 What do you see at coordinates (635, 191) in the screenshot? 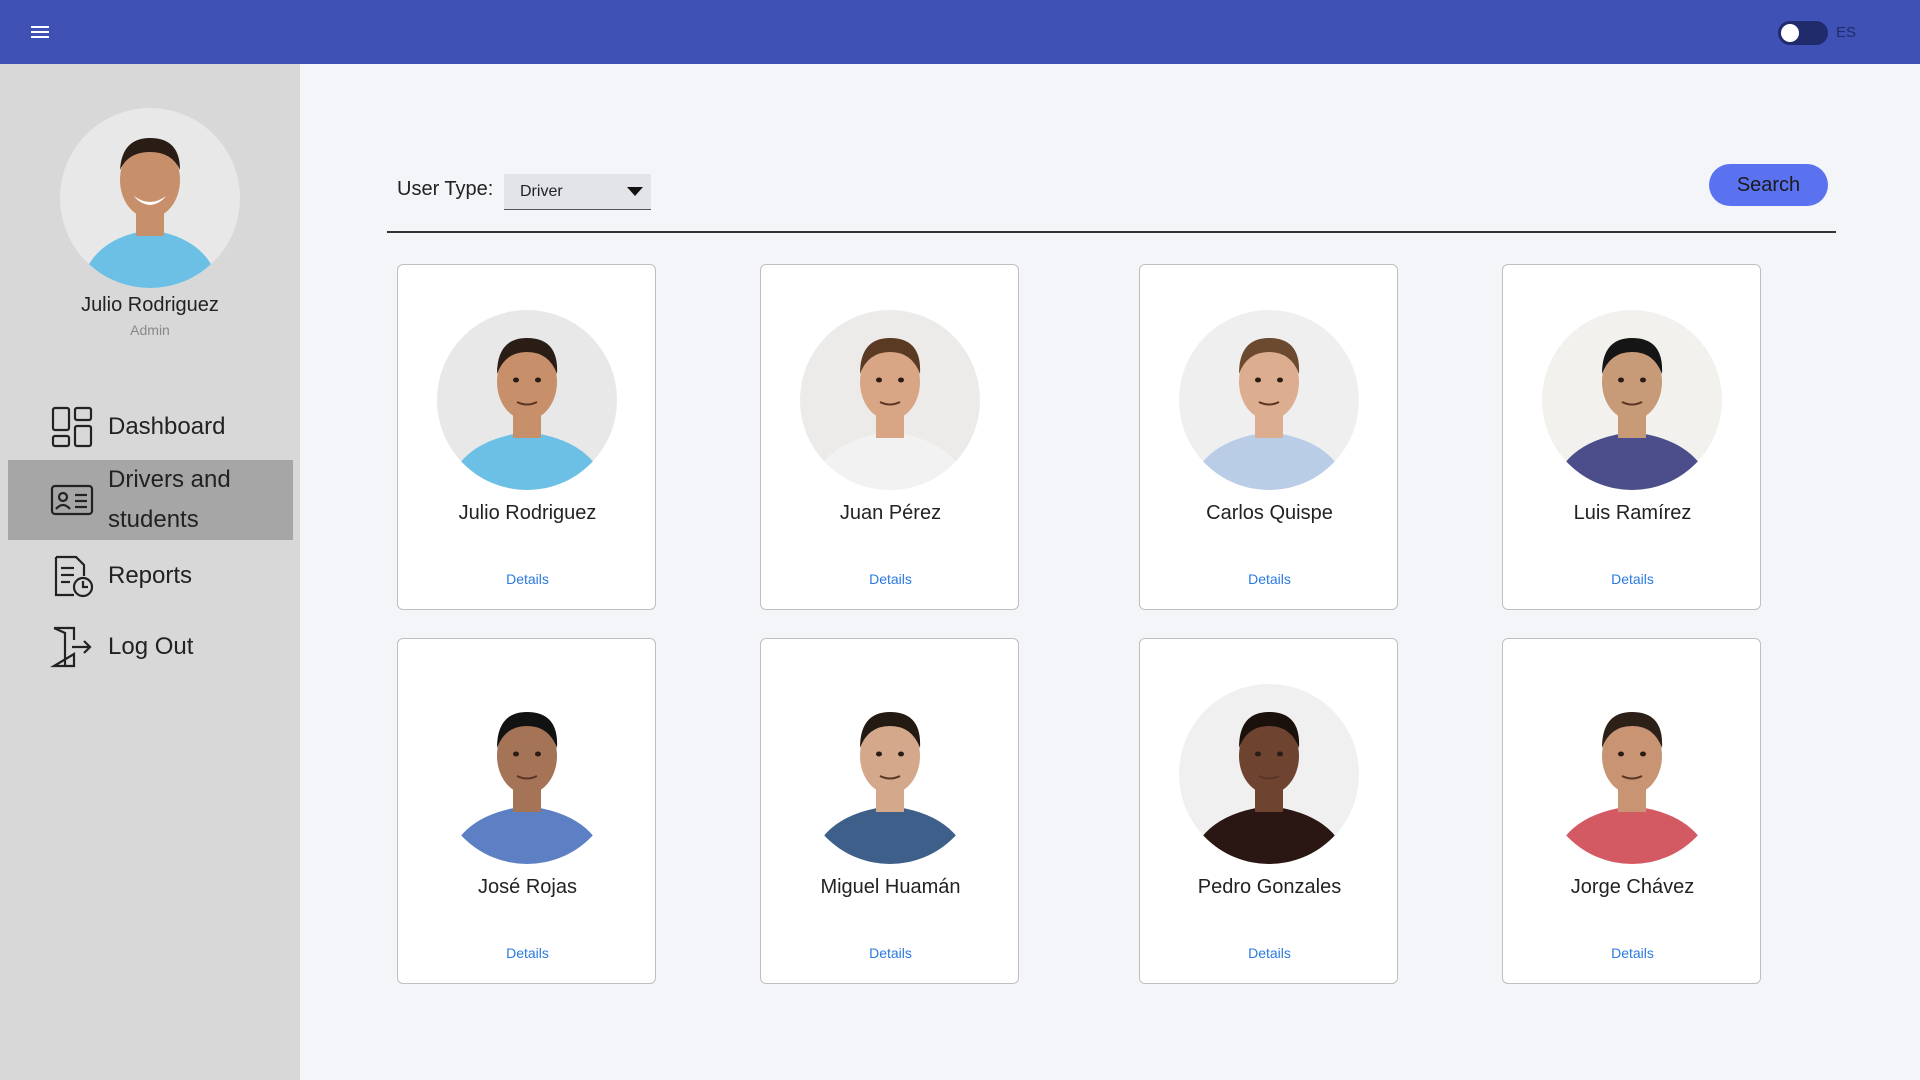
I see `chevron-down-icon` at bounding box center [635, 191].